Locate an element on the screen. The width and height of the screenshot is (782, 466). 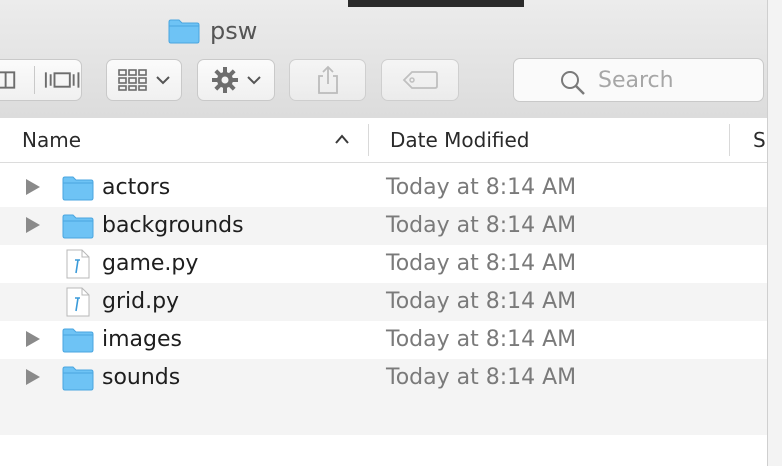
file-name: images is located at coordinates (142, 339).